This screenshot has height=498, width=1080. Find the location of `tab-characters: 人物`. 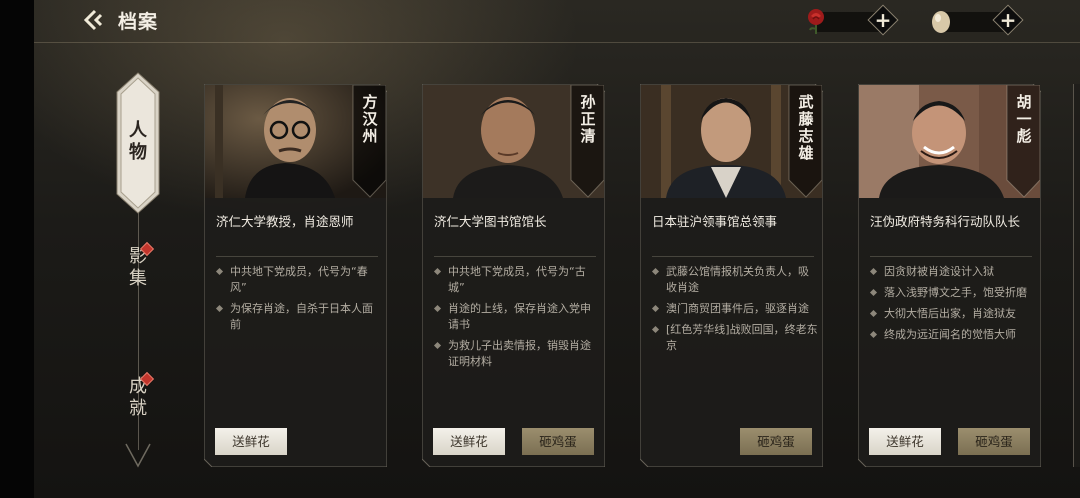

tab-characters: 人物 is located at coordinates (138, 143).